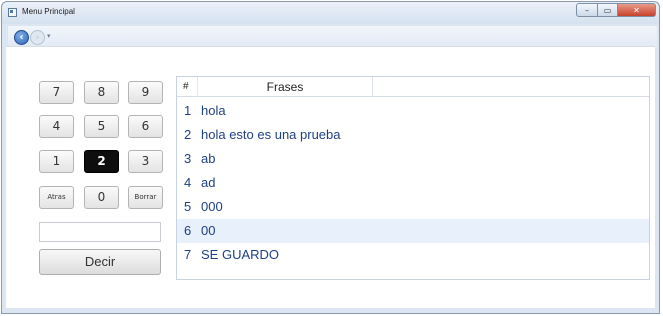 The image size is (663, 316). I want to click on column-header-number: #, so click(186, 86).